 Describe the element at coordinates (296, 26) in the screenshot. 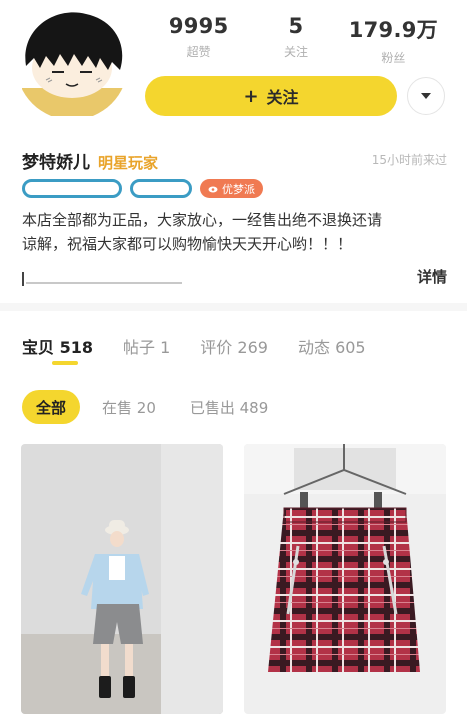

I see `stat-following-value: 5` at that location.